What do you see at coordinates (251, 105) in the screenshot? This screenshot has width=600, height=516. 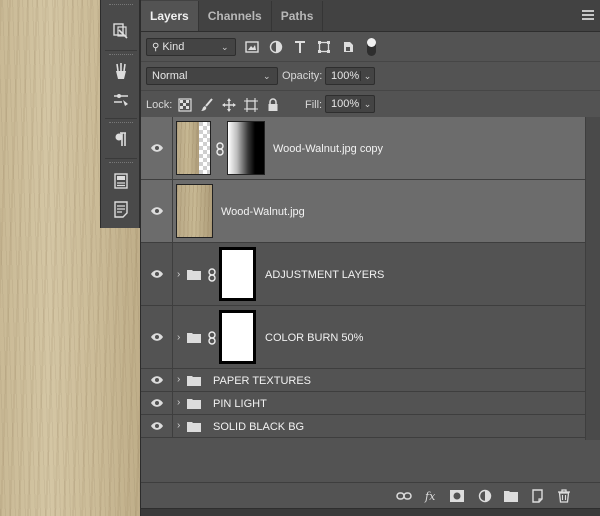 I see `lock-artboard-icon` at bounding box center [251, 105].